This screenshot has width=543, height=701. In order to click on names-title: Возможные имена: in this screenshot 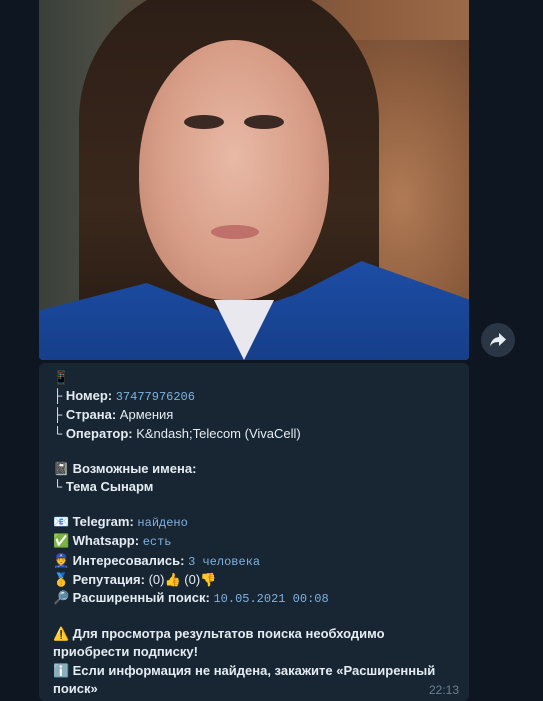, I will do `click(134, 468)`.